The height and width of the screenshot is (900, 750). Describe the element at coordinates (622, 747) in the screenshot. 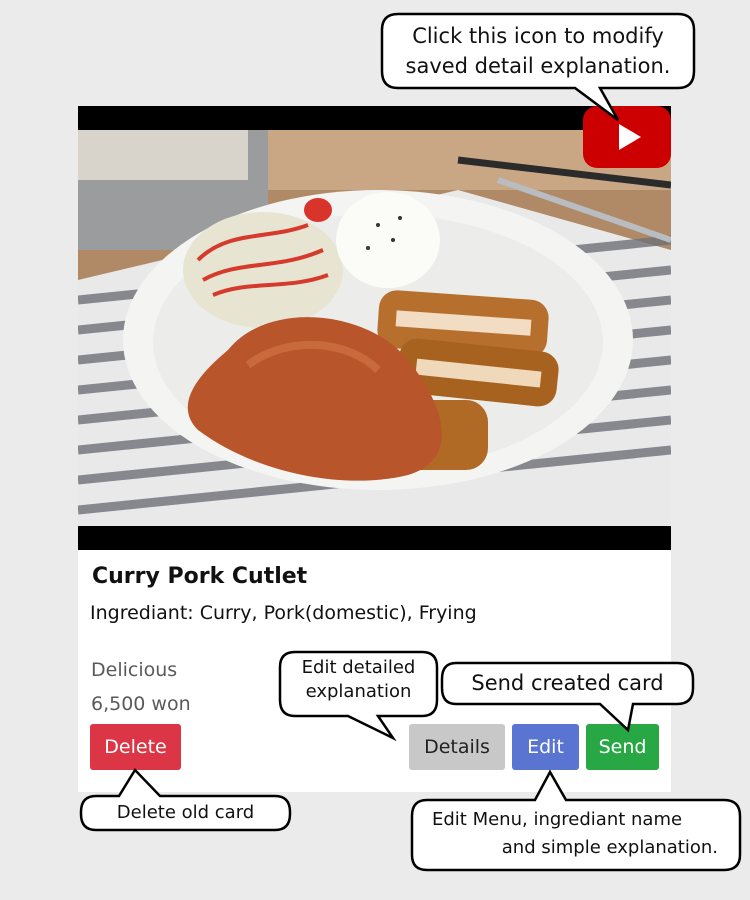

I see `send-button: Send` at that location.